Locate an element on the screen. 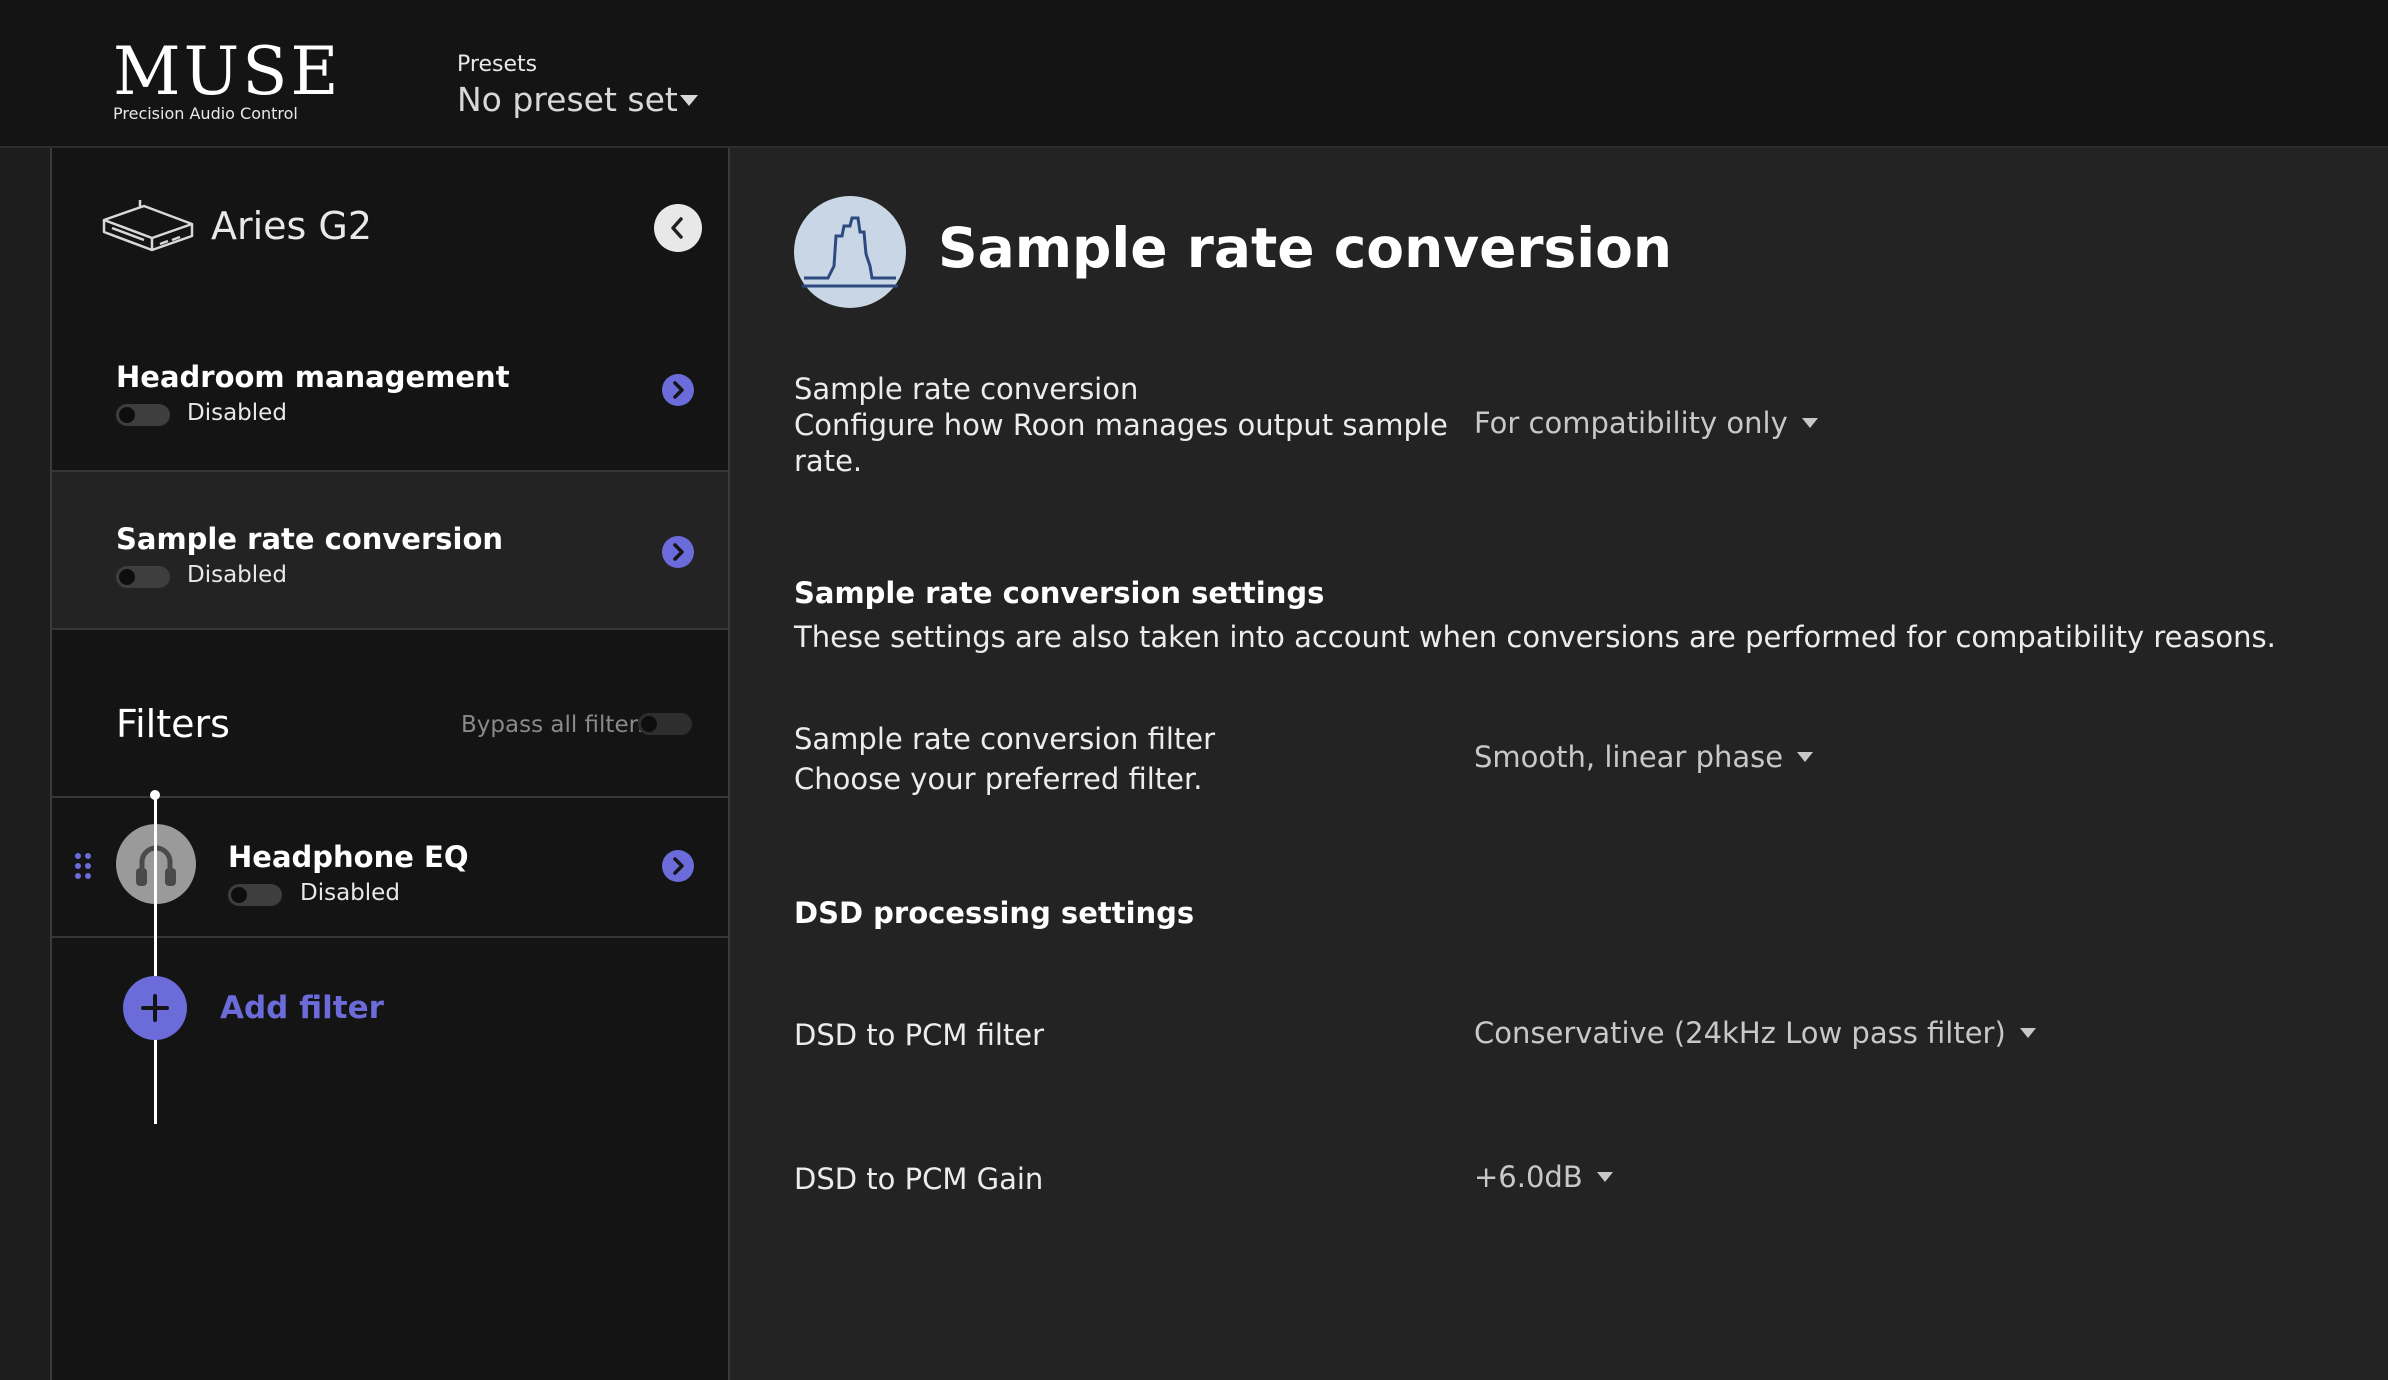 Image resolution: width=2388 pixels, height=1380 pixels. plus-icon is located at coordinates (155, 1008).